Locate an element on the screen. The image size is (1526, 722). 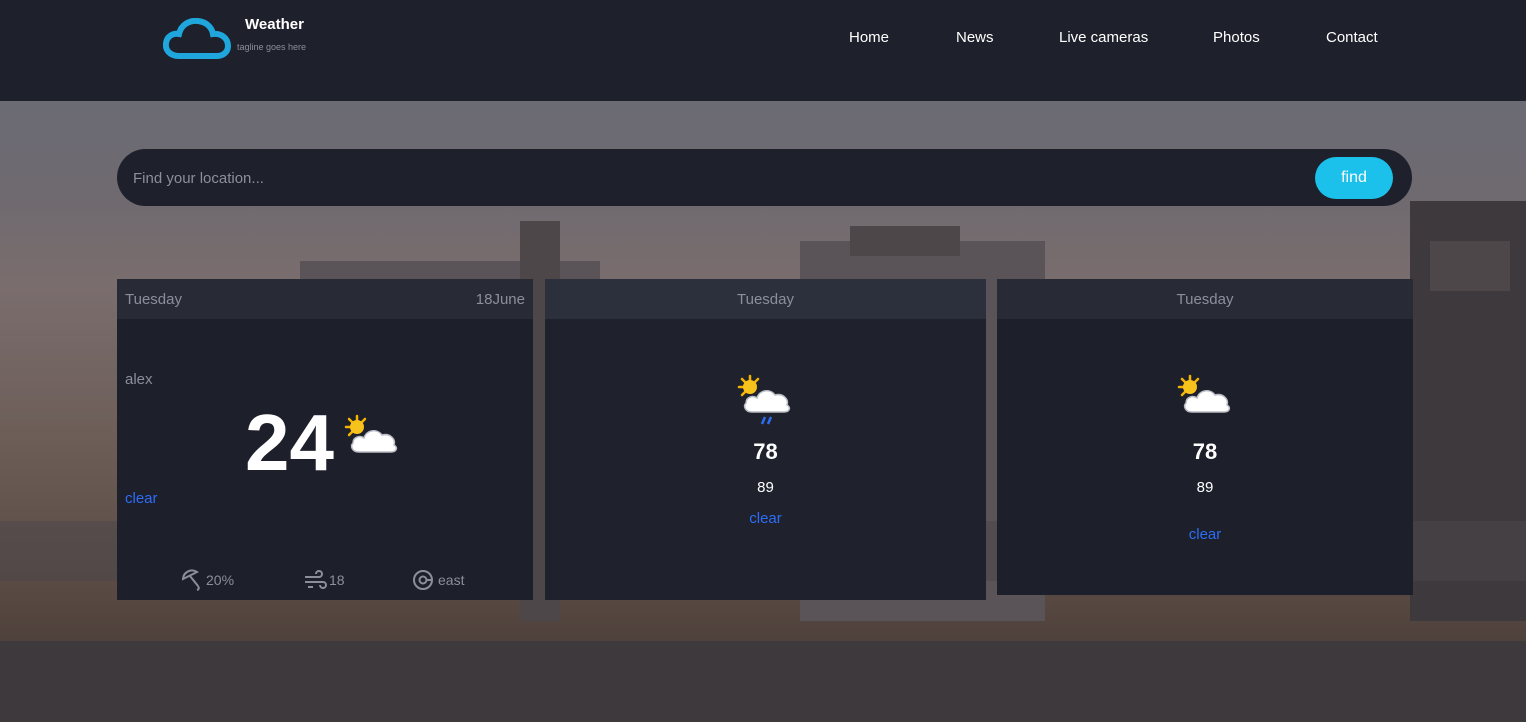
rain-value: 20% is located at coordinates (220, 580).